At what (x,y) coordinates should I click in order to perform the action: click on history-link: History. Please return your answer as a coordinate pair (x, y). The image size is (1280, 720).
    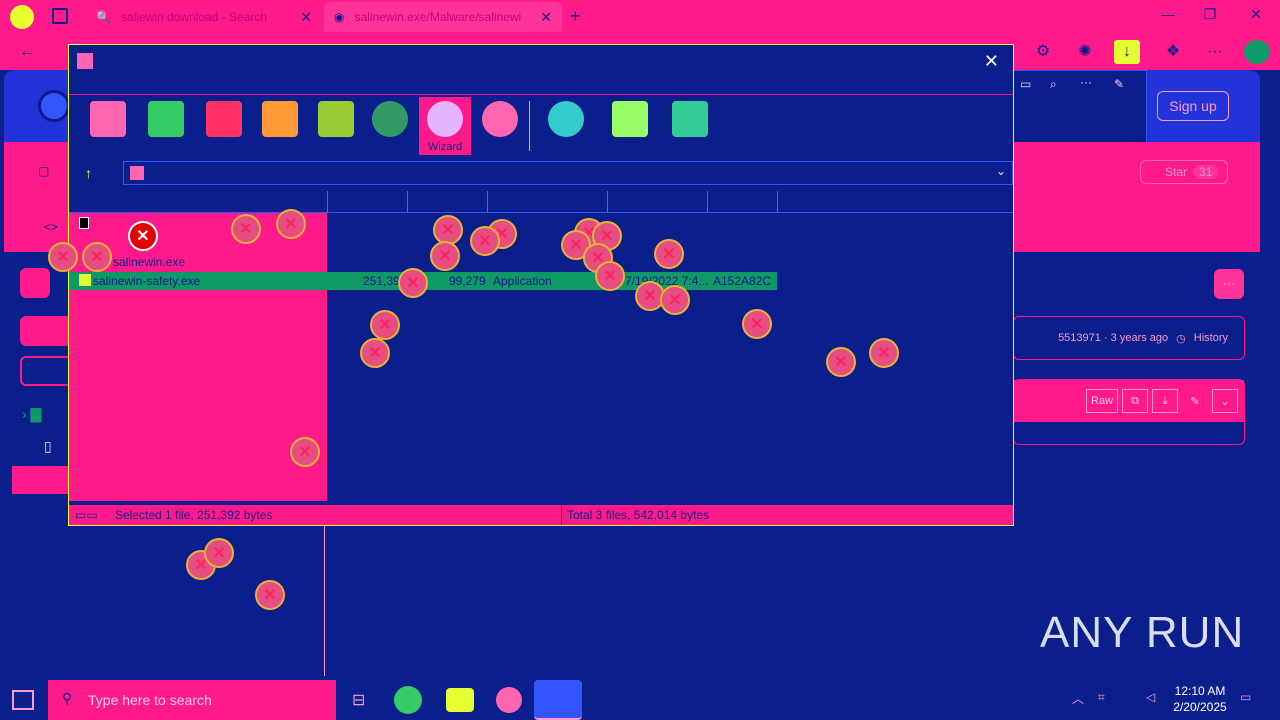
    Looking at the image, I should click on (1211, 338).